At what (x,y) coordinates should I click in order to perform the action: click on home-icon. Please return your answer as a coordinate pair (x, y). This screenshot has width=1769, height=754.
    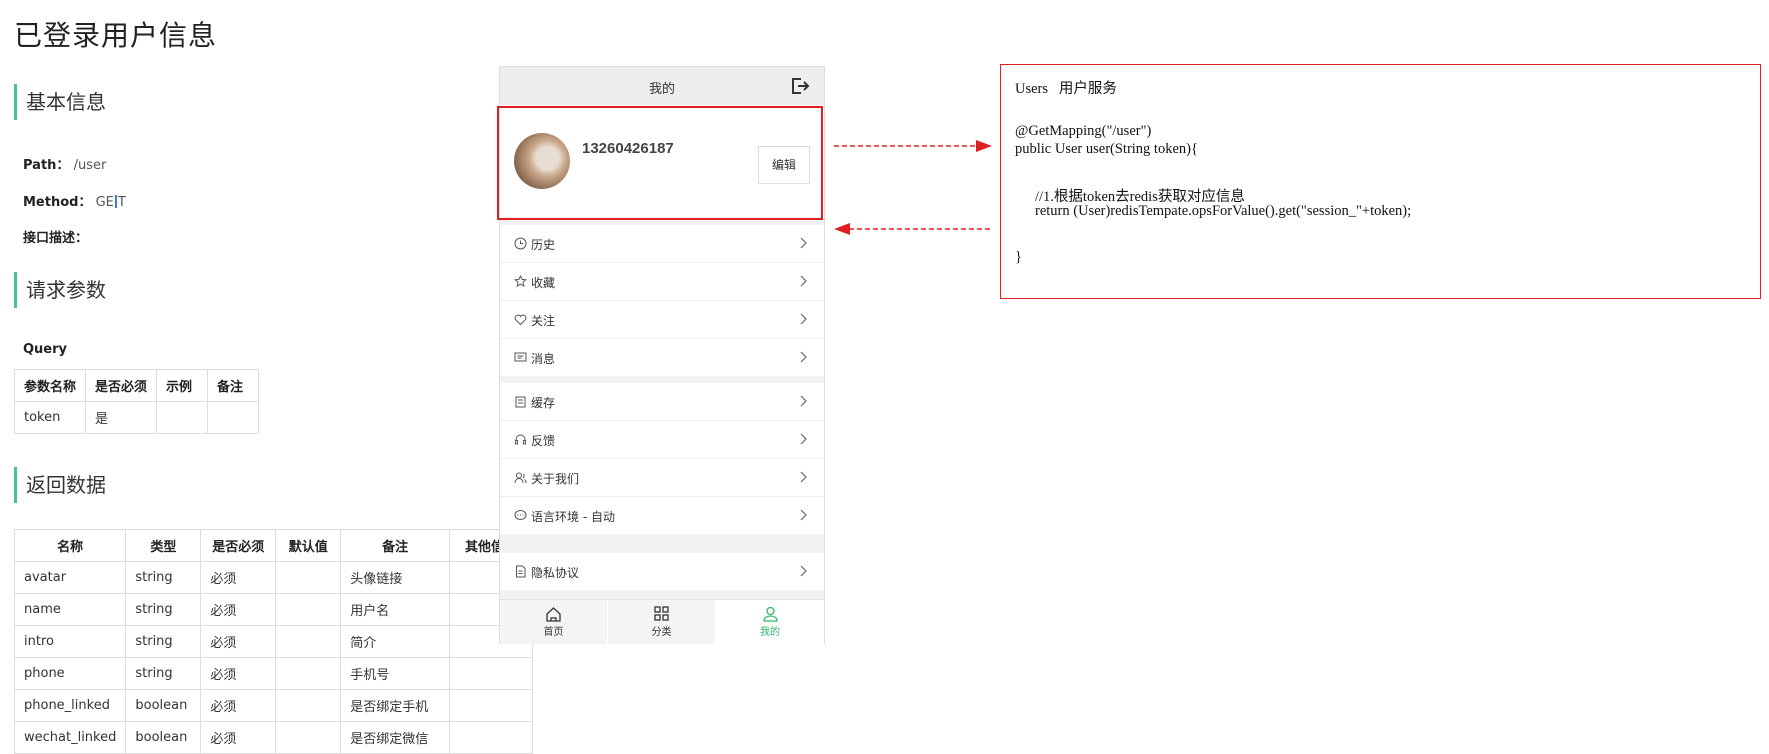
    Looking at the image, I should click on (553, 614).